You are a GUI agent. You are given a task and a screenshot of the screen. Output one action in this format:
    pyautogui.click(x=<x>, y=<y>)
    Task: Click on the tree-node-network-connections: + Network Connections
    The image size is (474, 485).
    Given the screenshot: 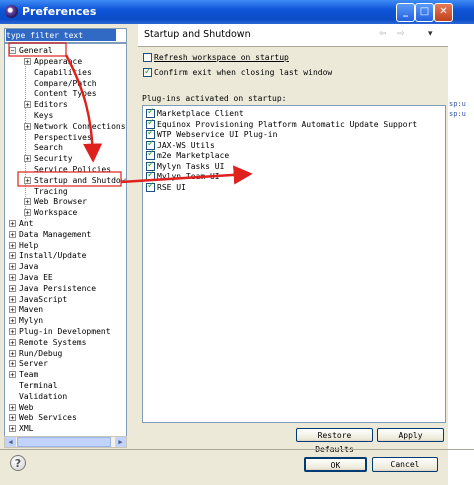 What is the action you would take?
    pyautogui.click(x=75, y=127)
    